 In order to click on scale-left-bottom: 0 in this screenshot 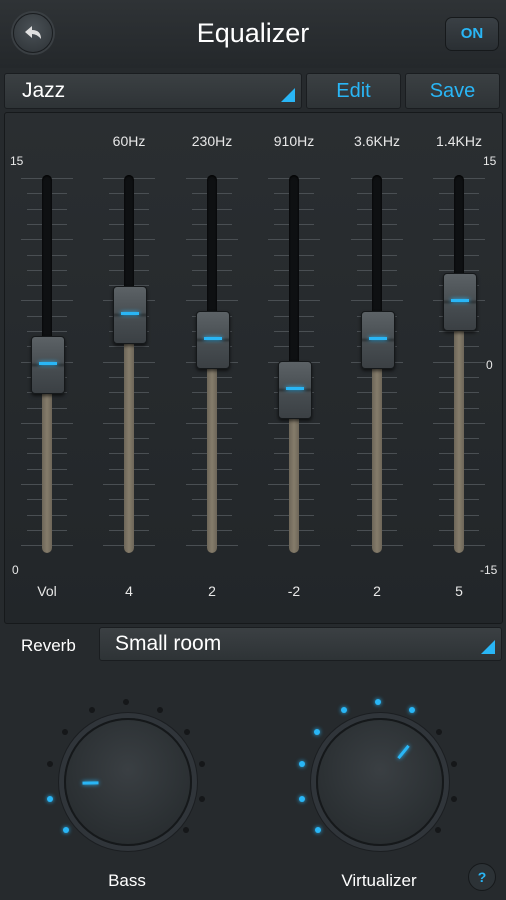, I will do `click(15, 570)`.